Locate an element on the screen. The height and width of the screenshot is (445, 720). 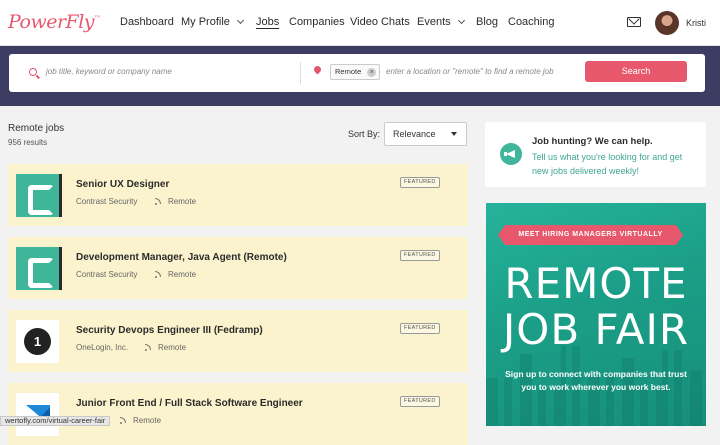
job-company: OneLogin, Inc. is located at coordinates (102, 347).